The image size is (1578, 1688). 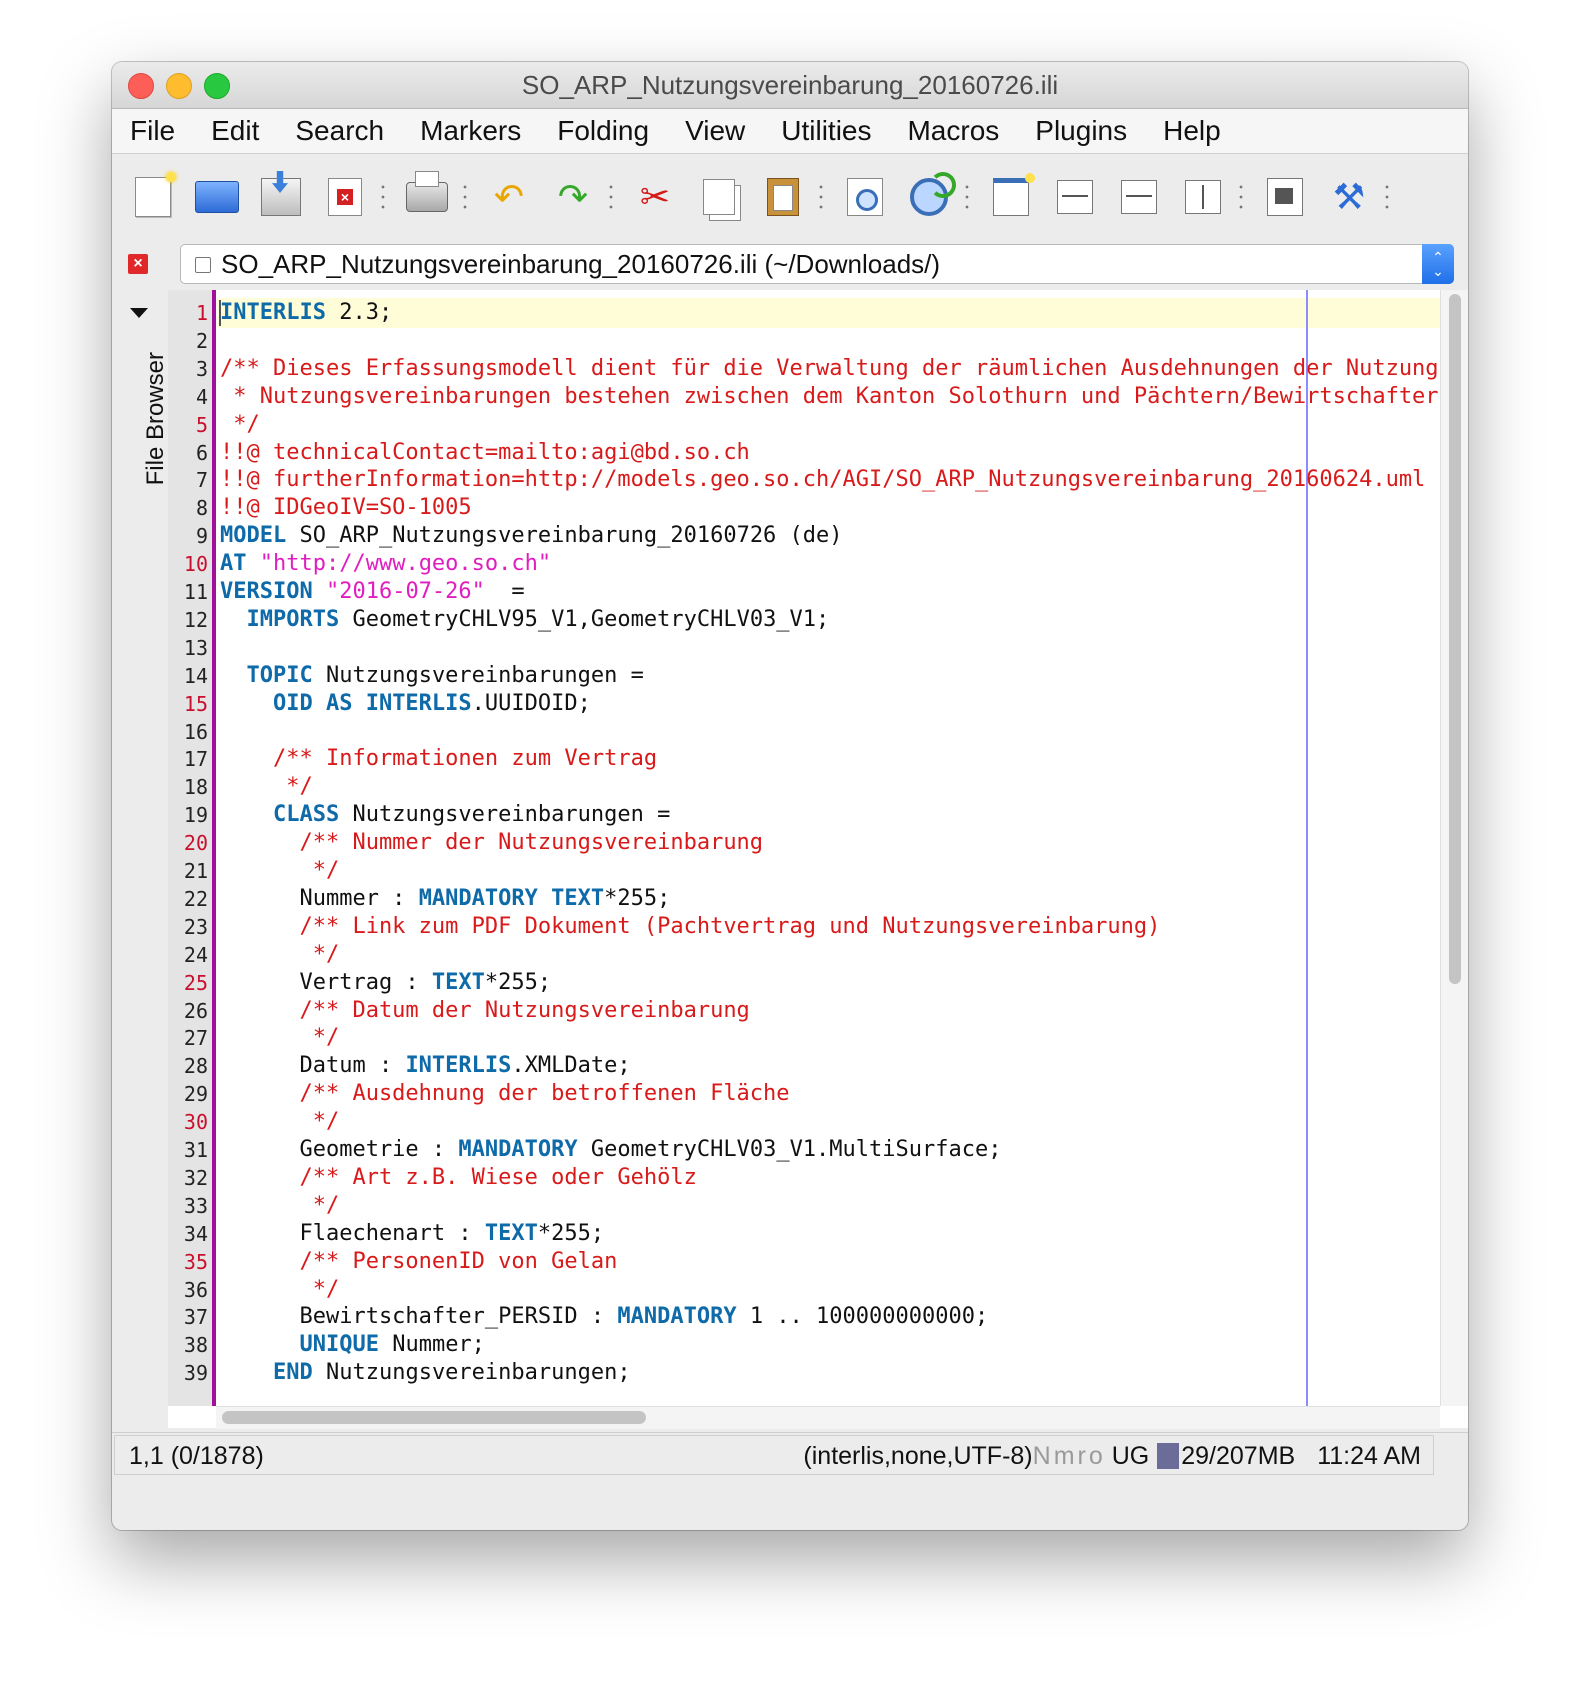 What do you see at coordinates (505, 815) in the screenshot?
I see `code-token: Nutzungsvereinbarungen =` at bounding box center [505, 815].